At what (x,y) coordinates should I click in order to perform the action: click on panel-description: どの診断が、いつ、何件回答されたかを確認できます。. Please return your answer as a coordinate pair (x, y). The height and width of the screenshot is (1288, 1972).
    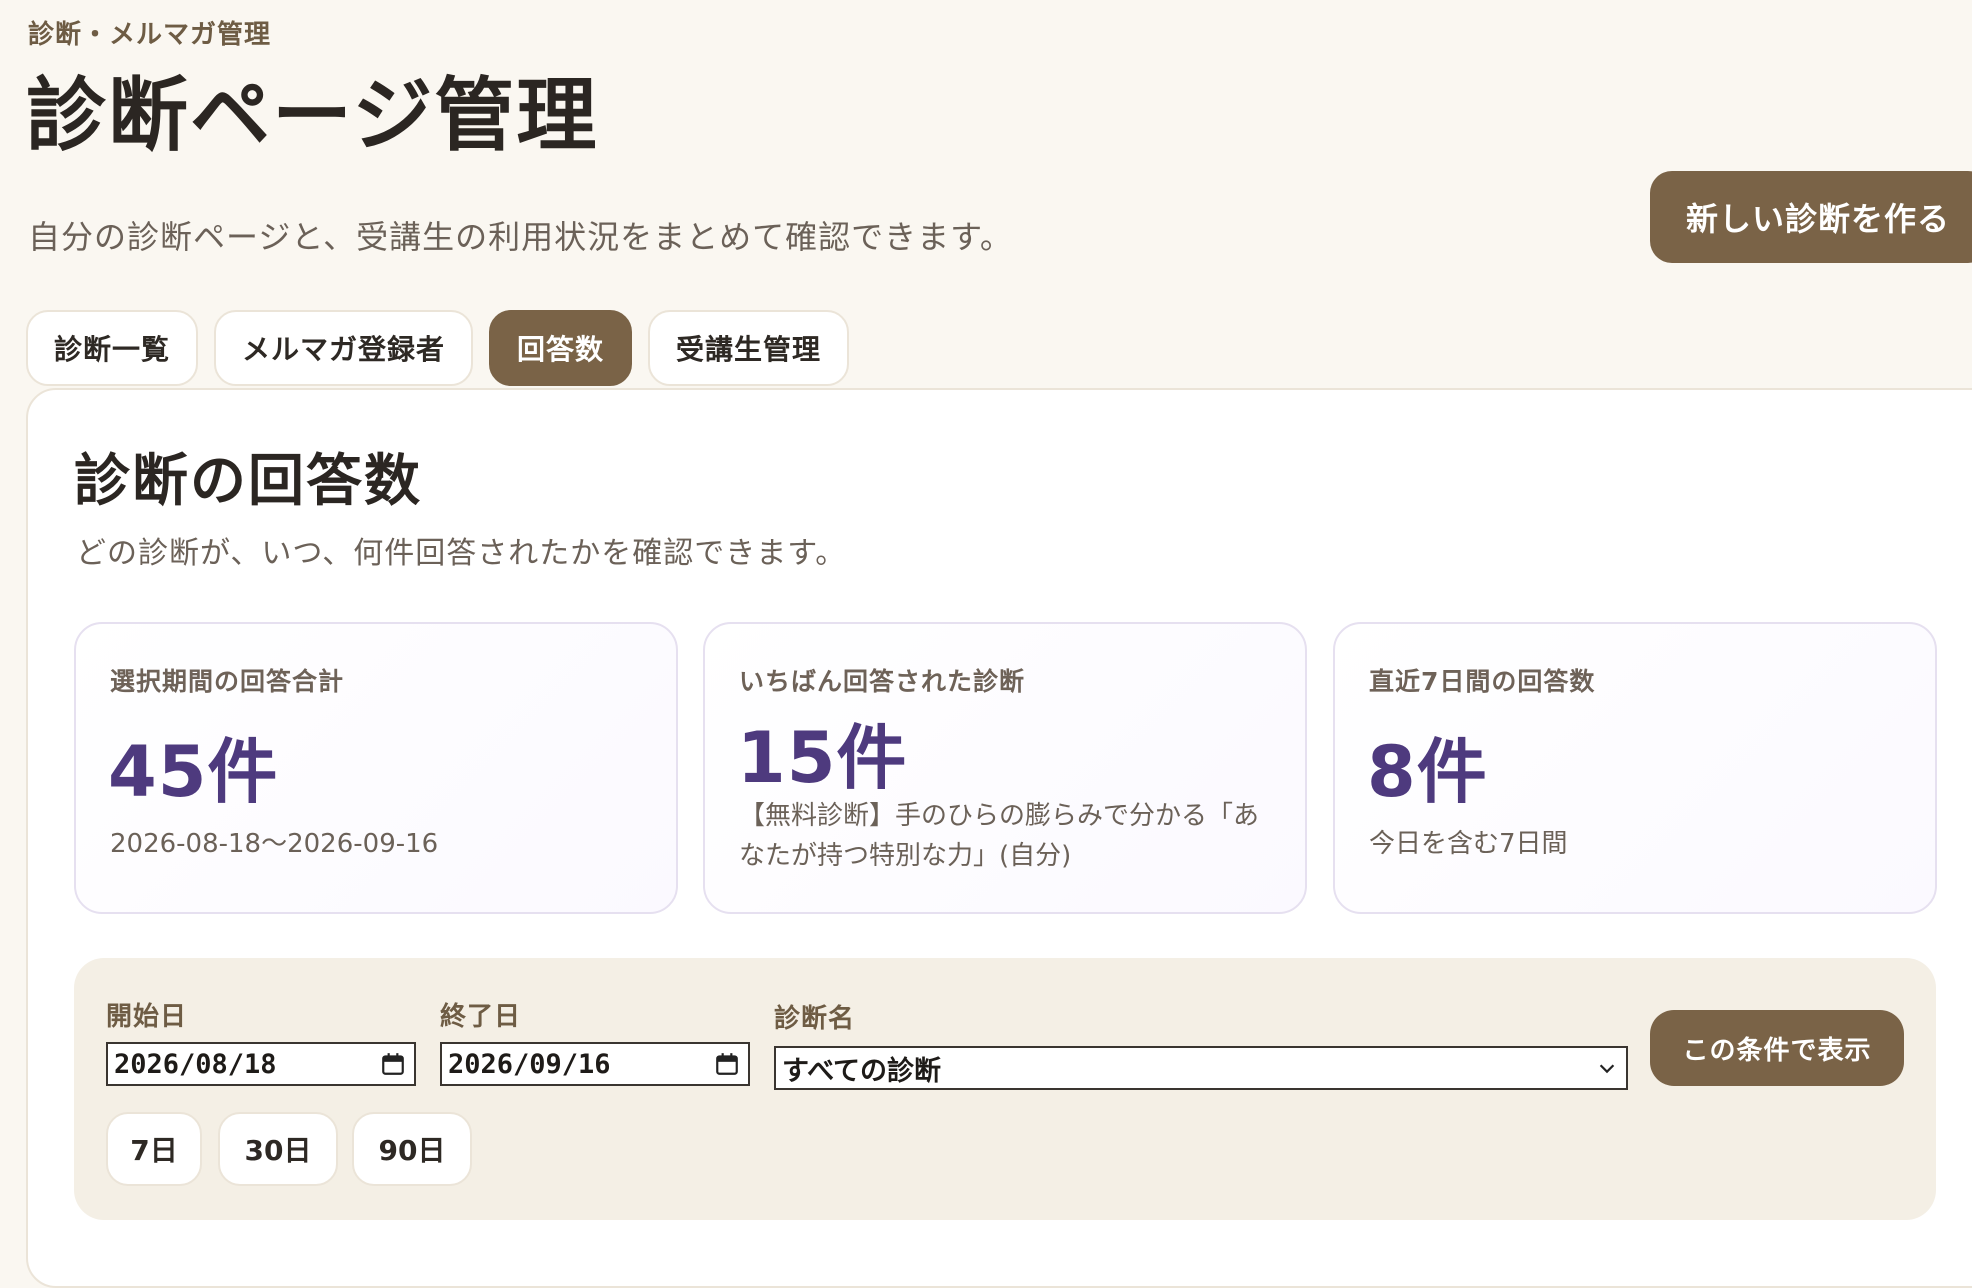
    Looking at the image, I should click on (461, 553).